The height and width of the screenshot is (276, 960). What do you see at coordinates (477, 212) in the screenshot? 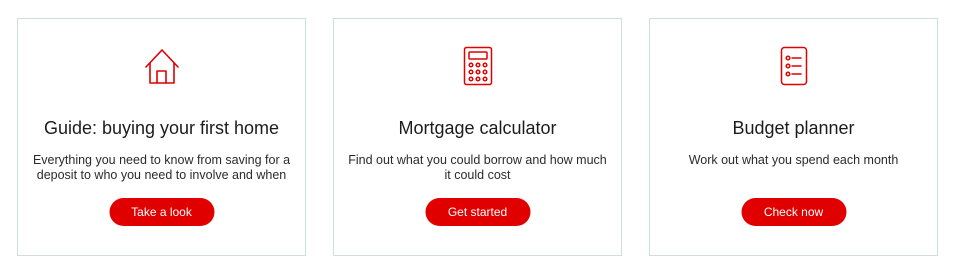
I see `get-started-button: Get started` at bounding box center [477, 212].